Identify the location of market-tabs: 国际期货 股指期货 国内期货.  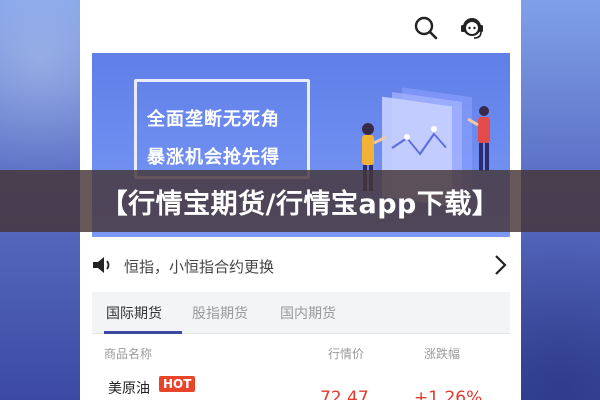
(301, 313).